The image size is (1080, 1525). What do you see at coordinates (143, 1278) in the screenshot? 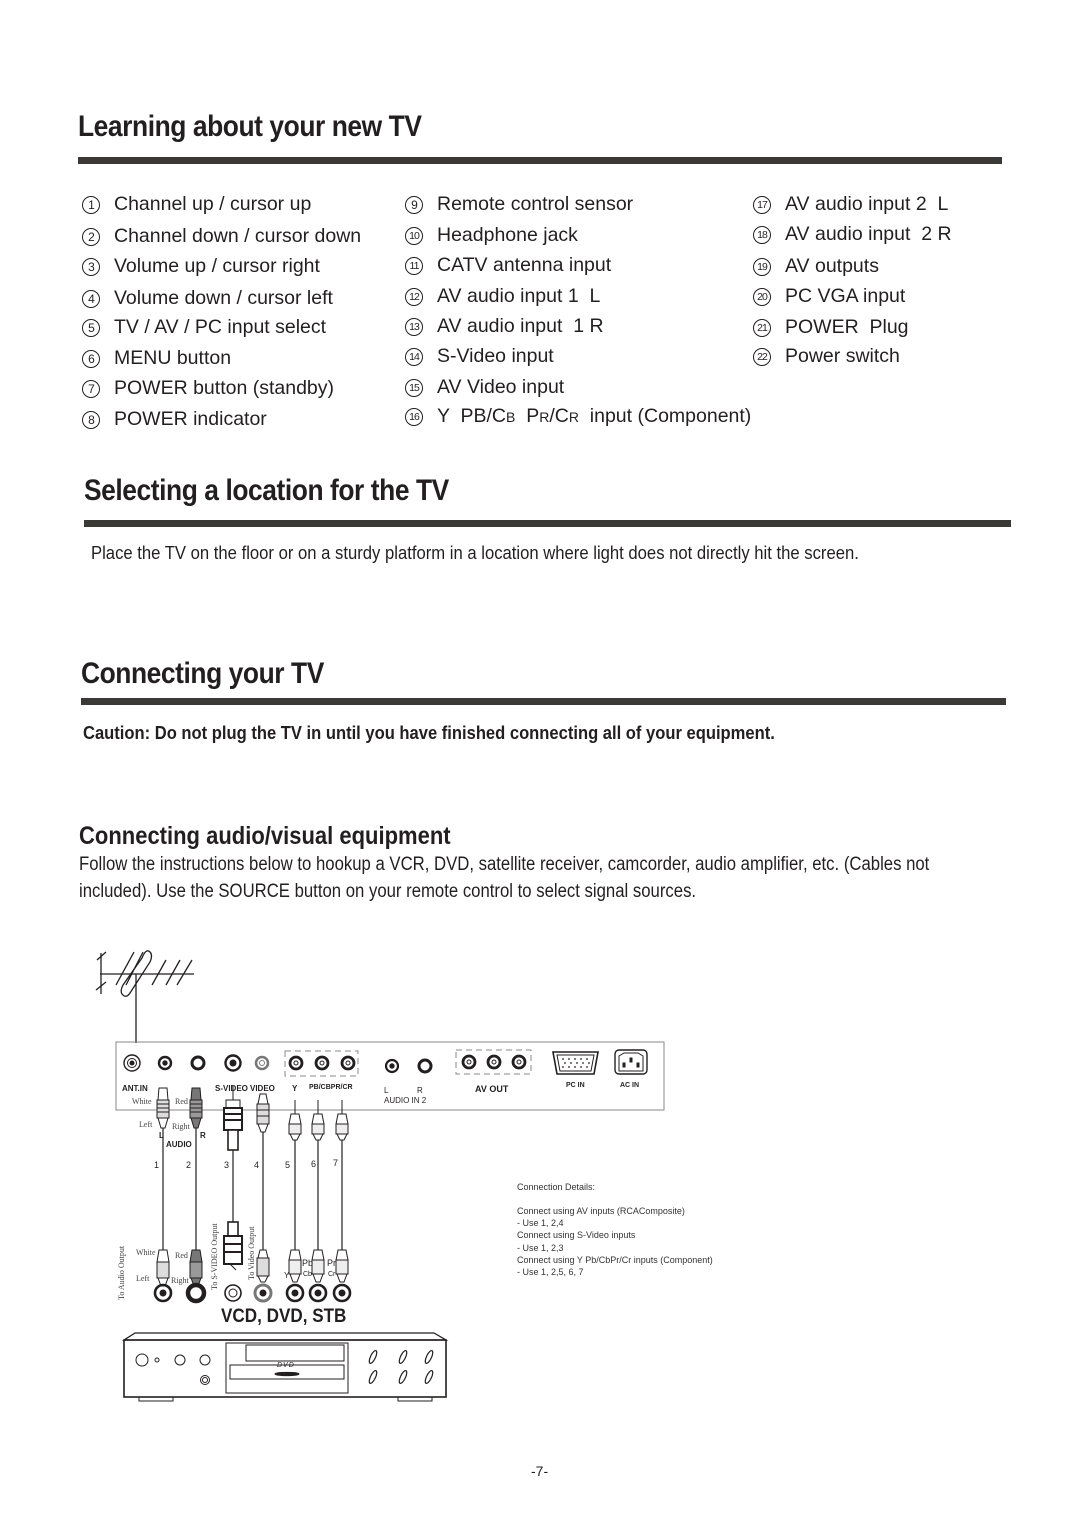
I see `left-device-label: Left` at bounding box center [143, 1278].